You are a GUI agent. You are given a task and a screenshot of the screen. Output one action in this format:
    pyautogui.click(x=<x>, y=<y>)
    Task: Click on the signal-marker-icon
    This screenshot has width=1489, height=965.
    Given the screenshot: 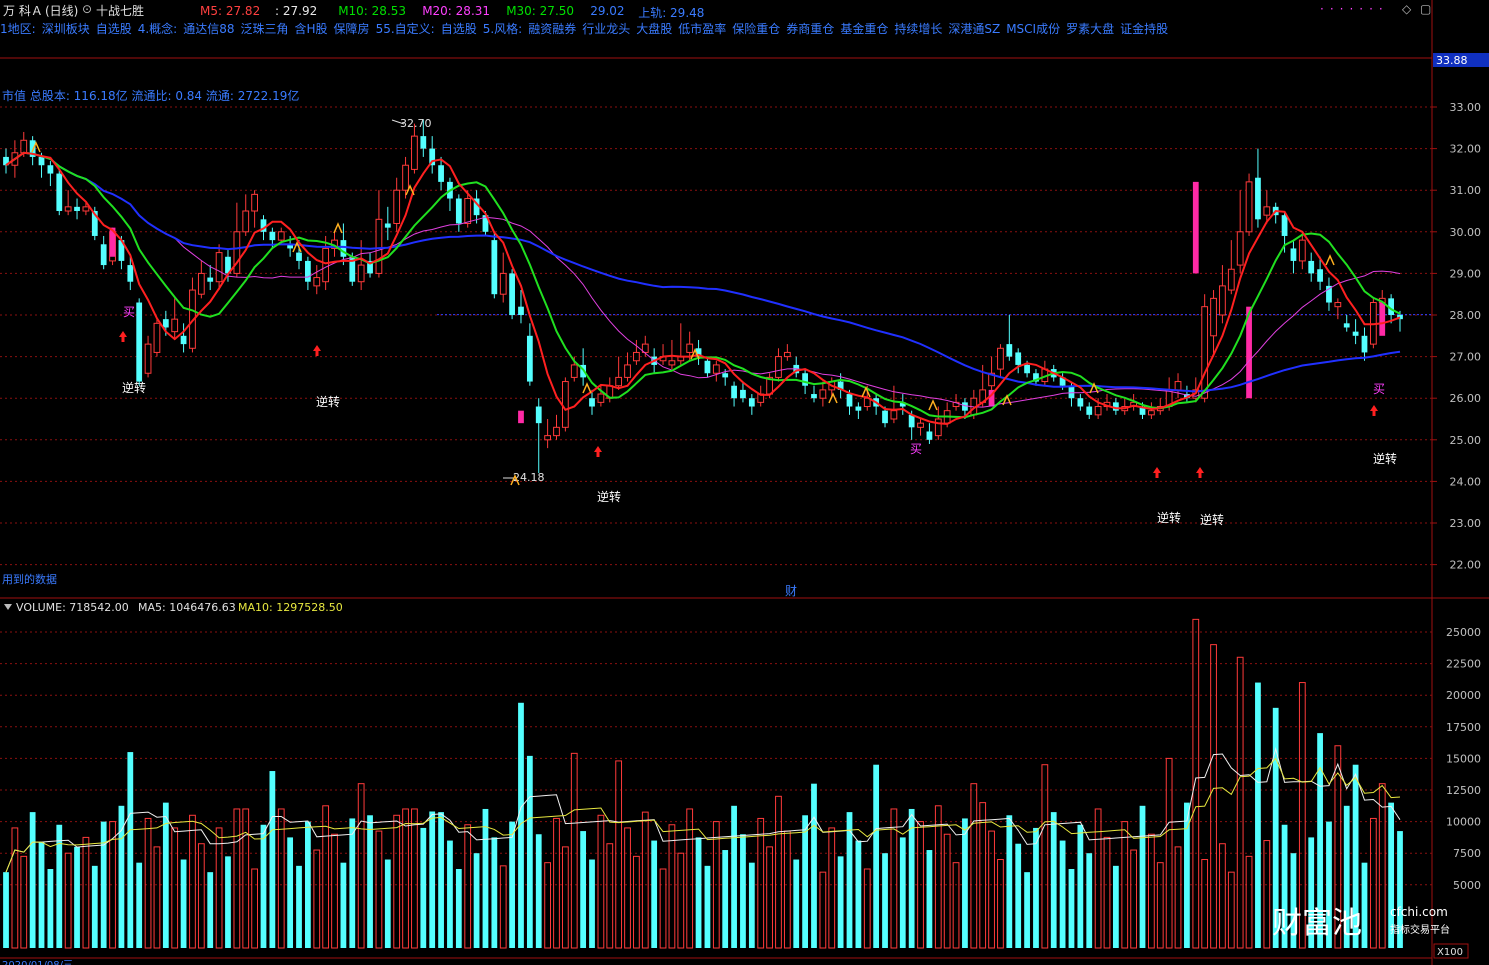 What is the action you would take?
    pyautogui.click(x=933, y=405)
    